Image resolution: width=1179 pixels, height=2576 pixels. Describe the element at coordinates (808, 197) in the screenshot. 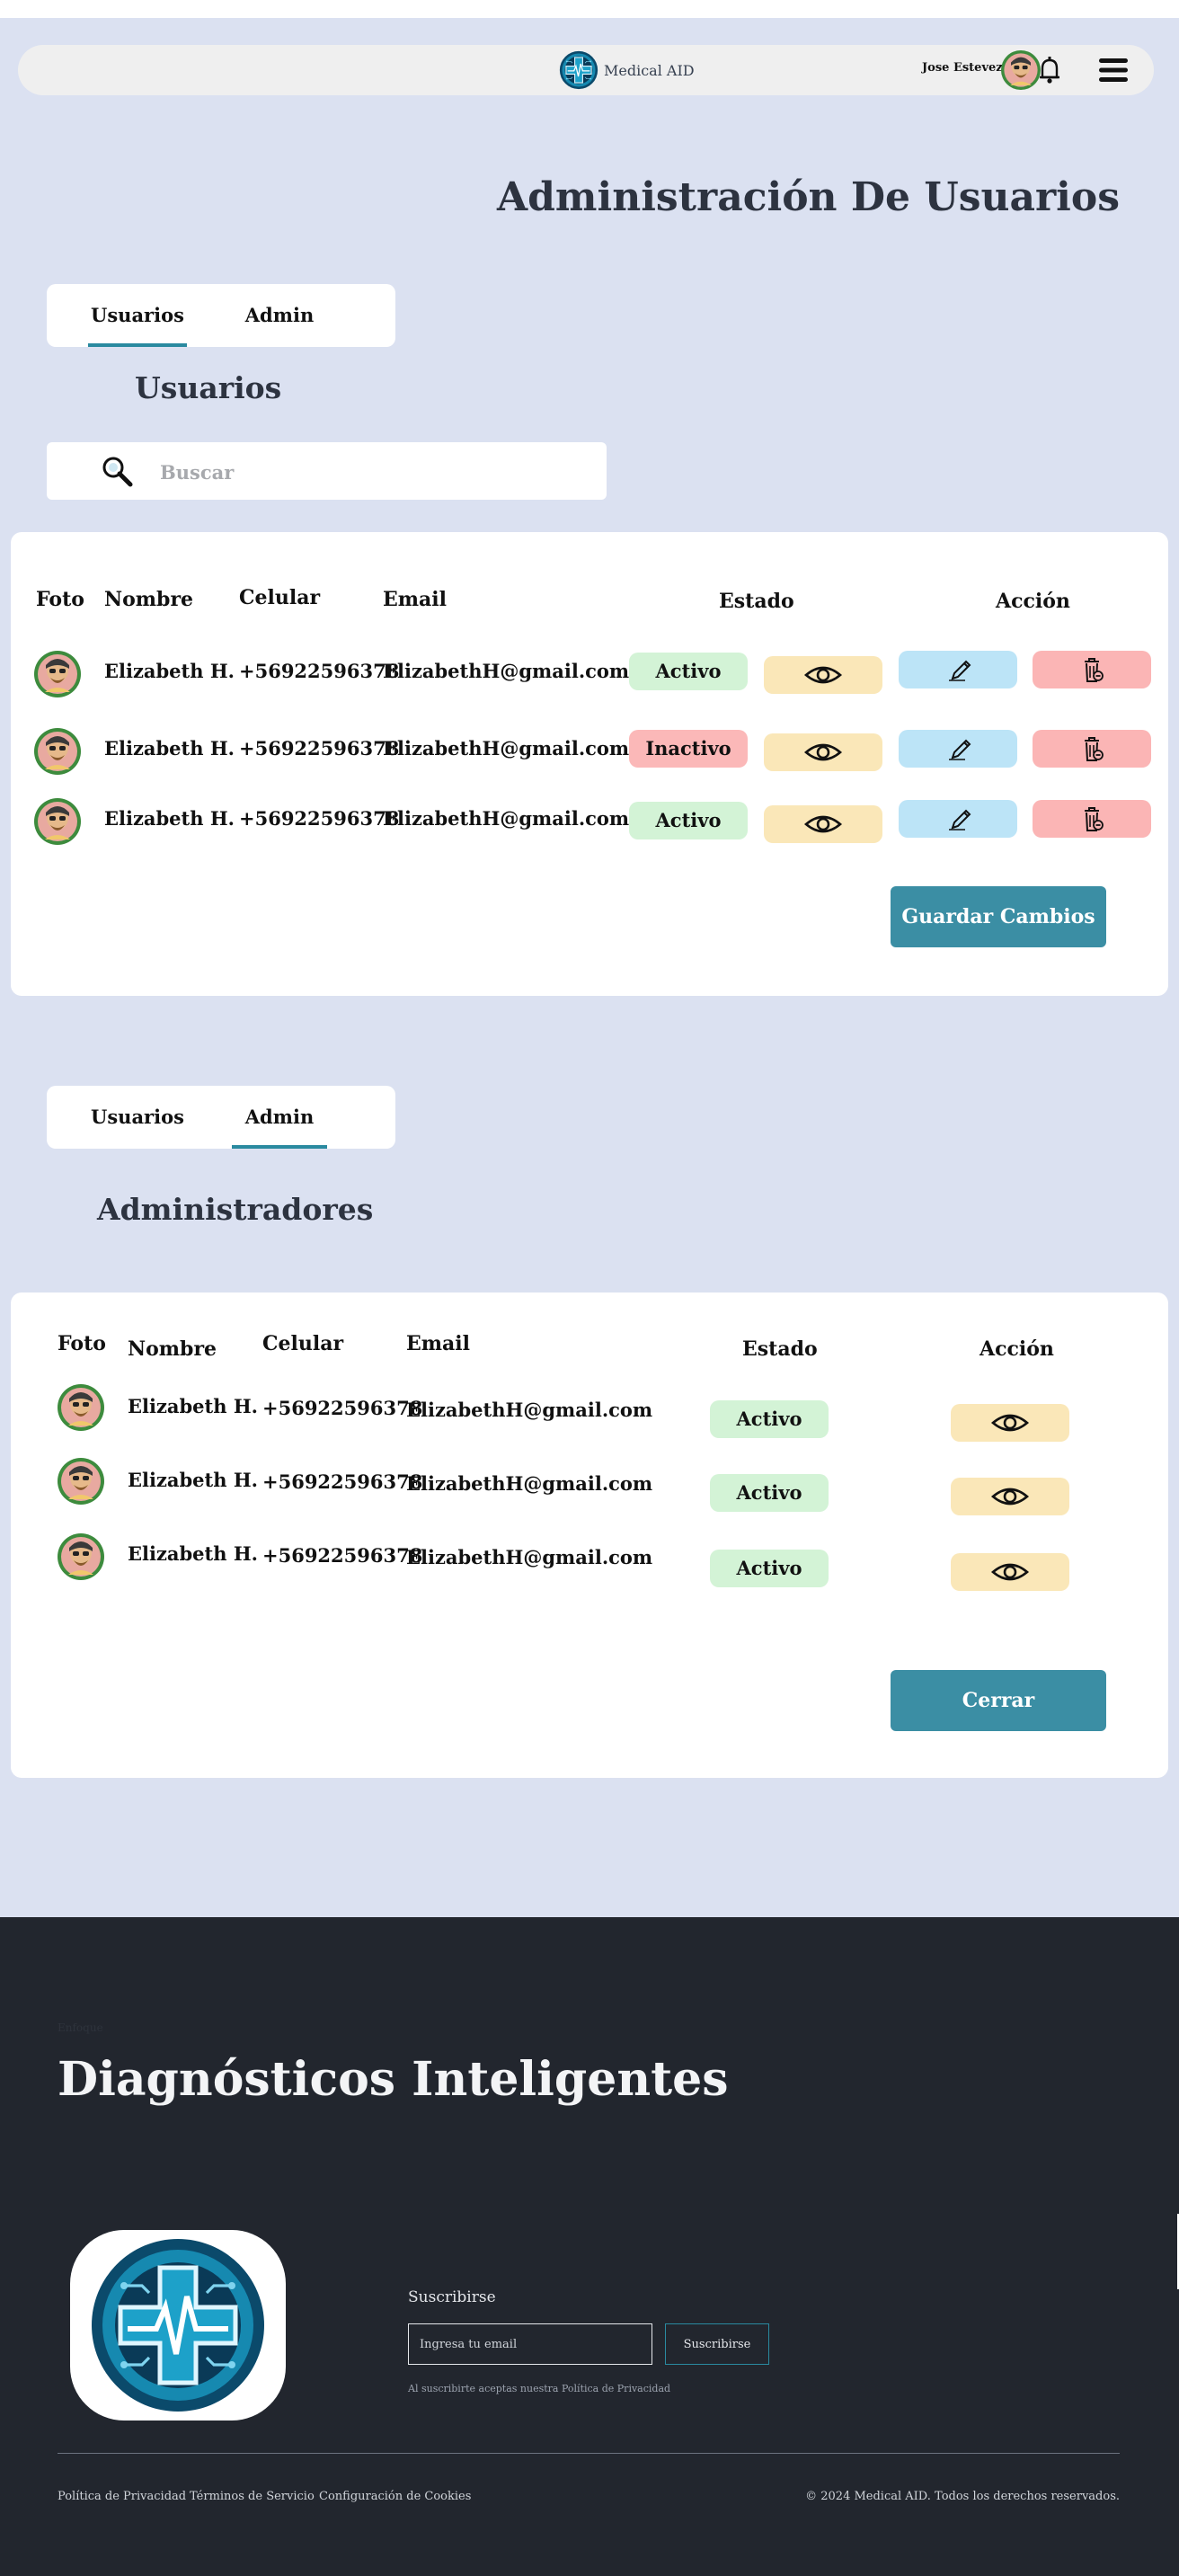

I see `page-title: Administración De Usuarios` at that location.